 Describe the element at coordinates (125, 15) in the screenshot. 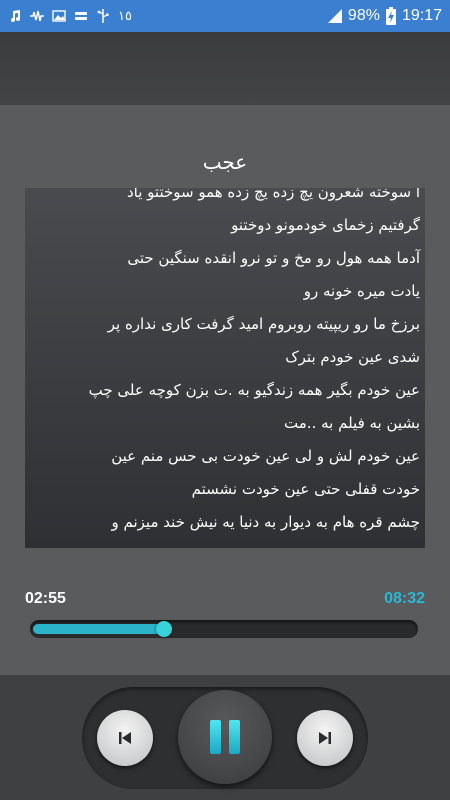

I see `notification-count: ١٥` at that location.